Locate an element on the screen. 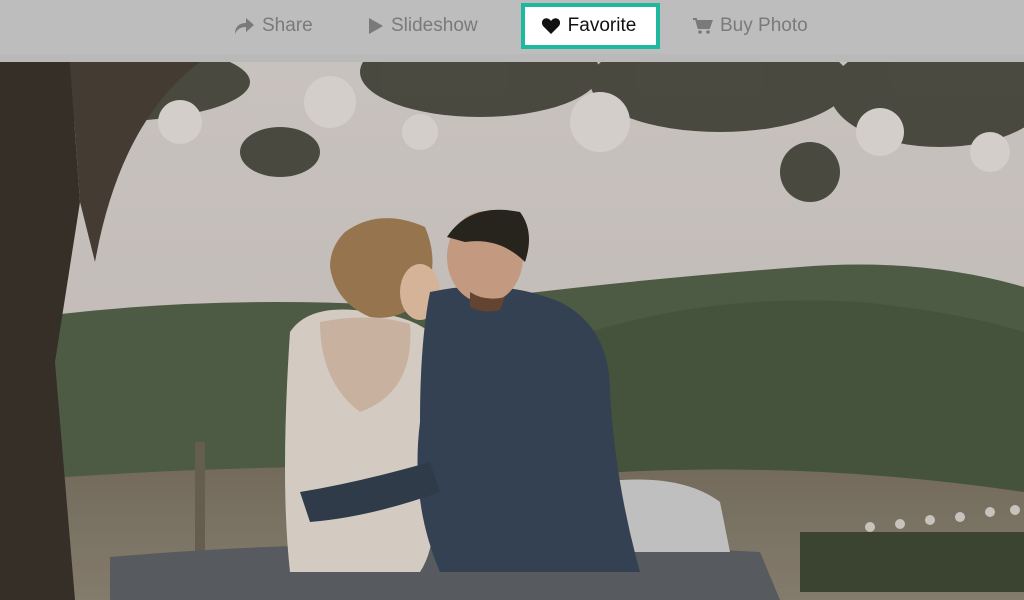  share-arrow-icon is located at coordinates (244, 26).